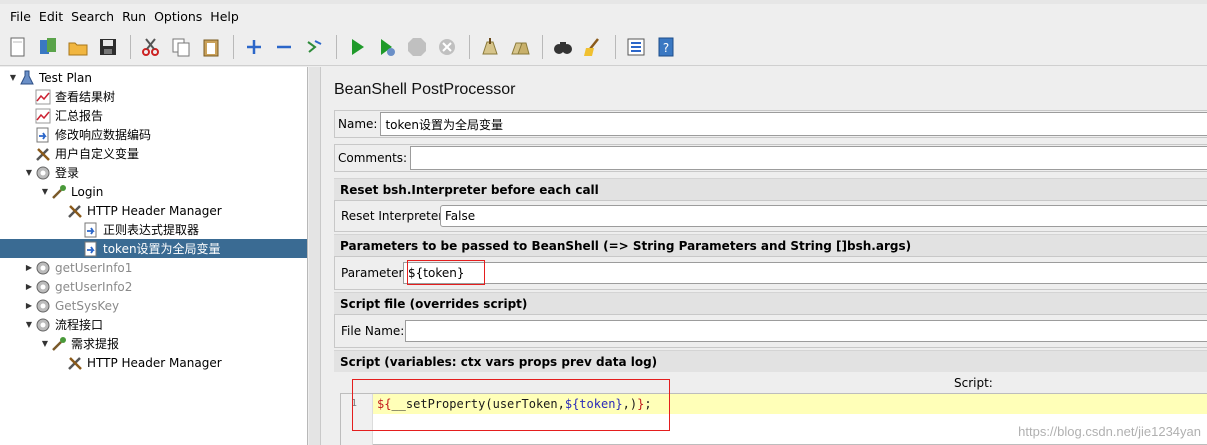 The height and width of the screenshot is (445, 1207). I want to click on tree-item-label: 修改响应数据编码, so click(103, 135).